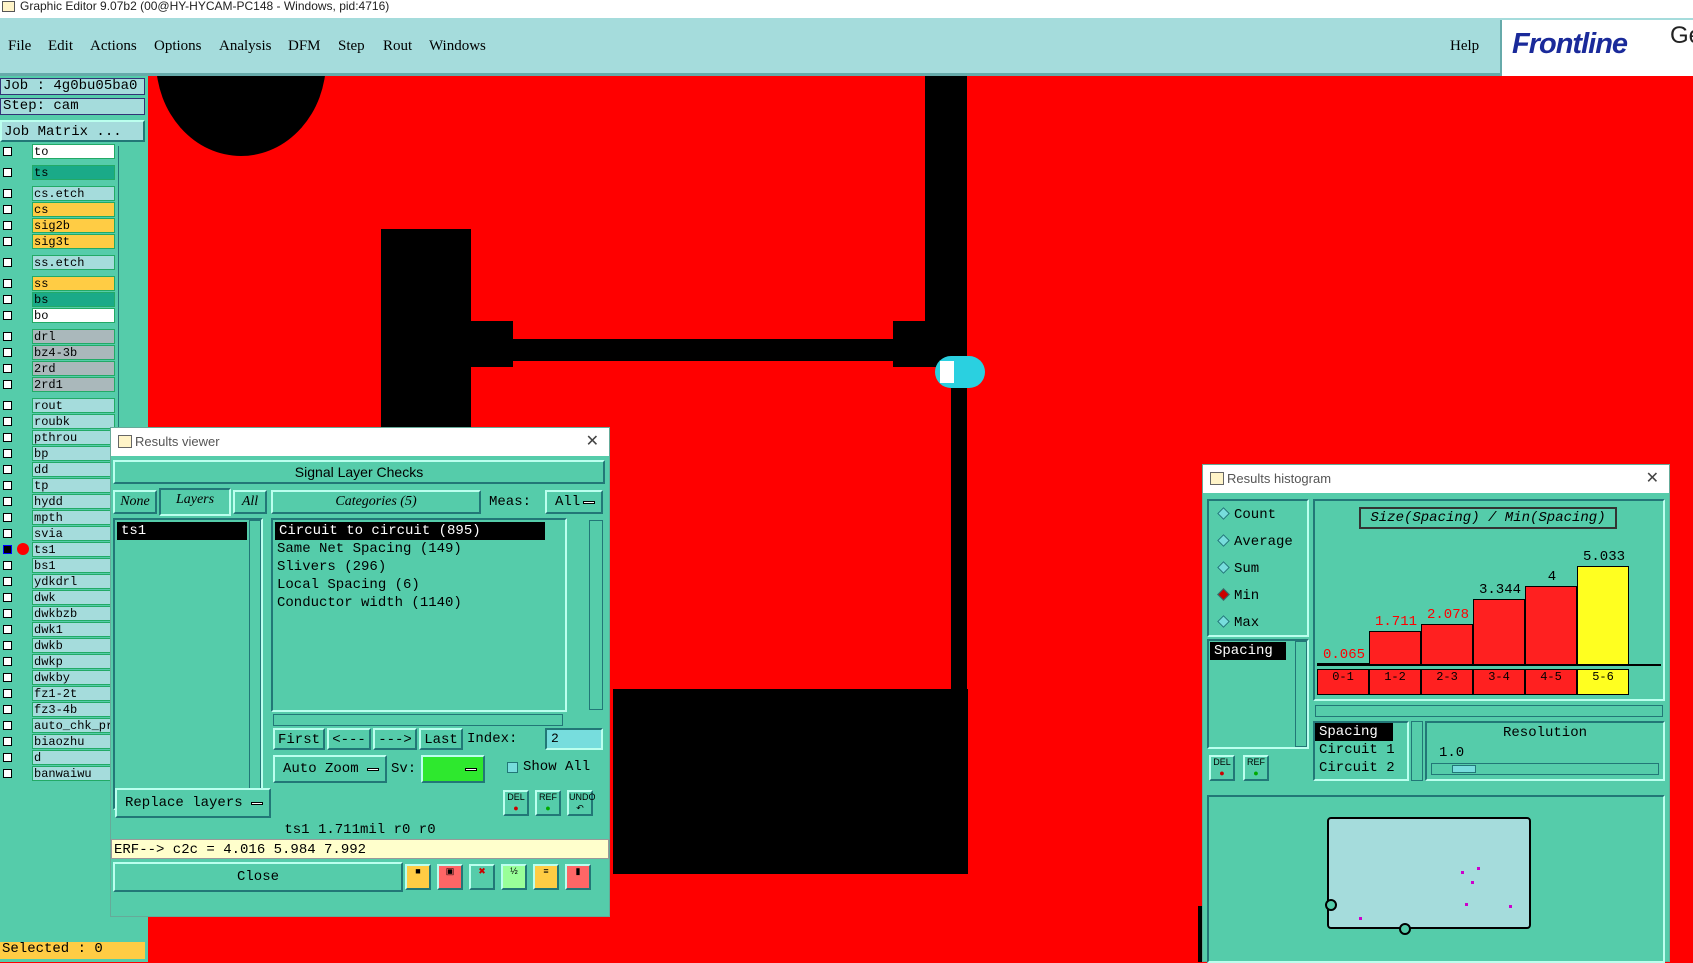 Image resolution: width=1693 pixels, height=963 pixels. What do you see at coordinates (57, 241) in the screenshot?
I see `layer-row-sig3t: sig3t` at bounding box center [57, 241].